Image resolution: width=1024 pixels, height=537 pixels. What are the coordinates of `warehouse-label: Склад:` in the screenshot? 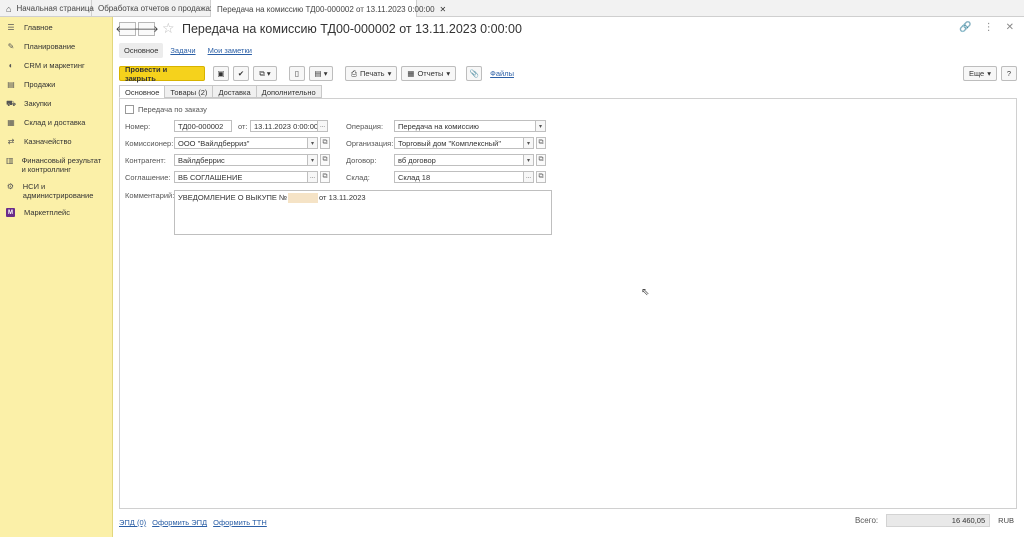 It's located at (358, 177).